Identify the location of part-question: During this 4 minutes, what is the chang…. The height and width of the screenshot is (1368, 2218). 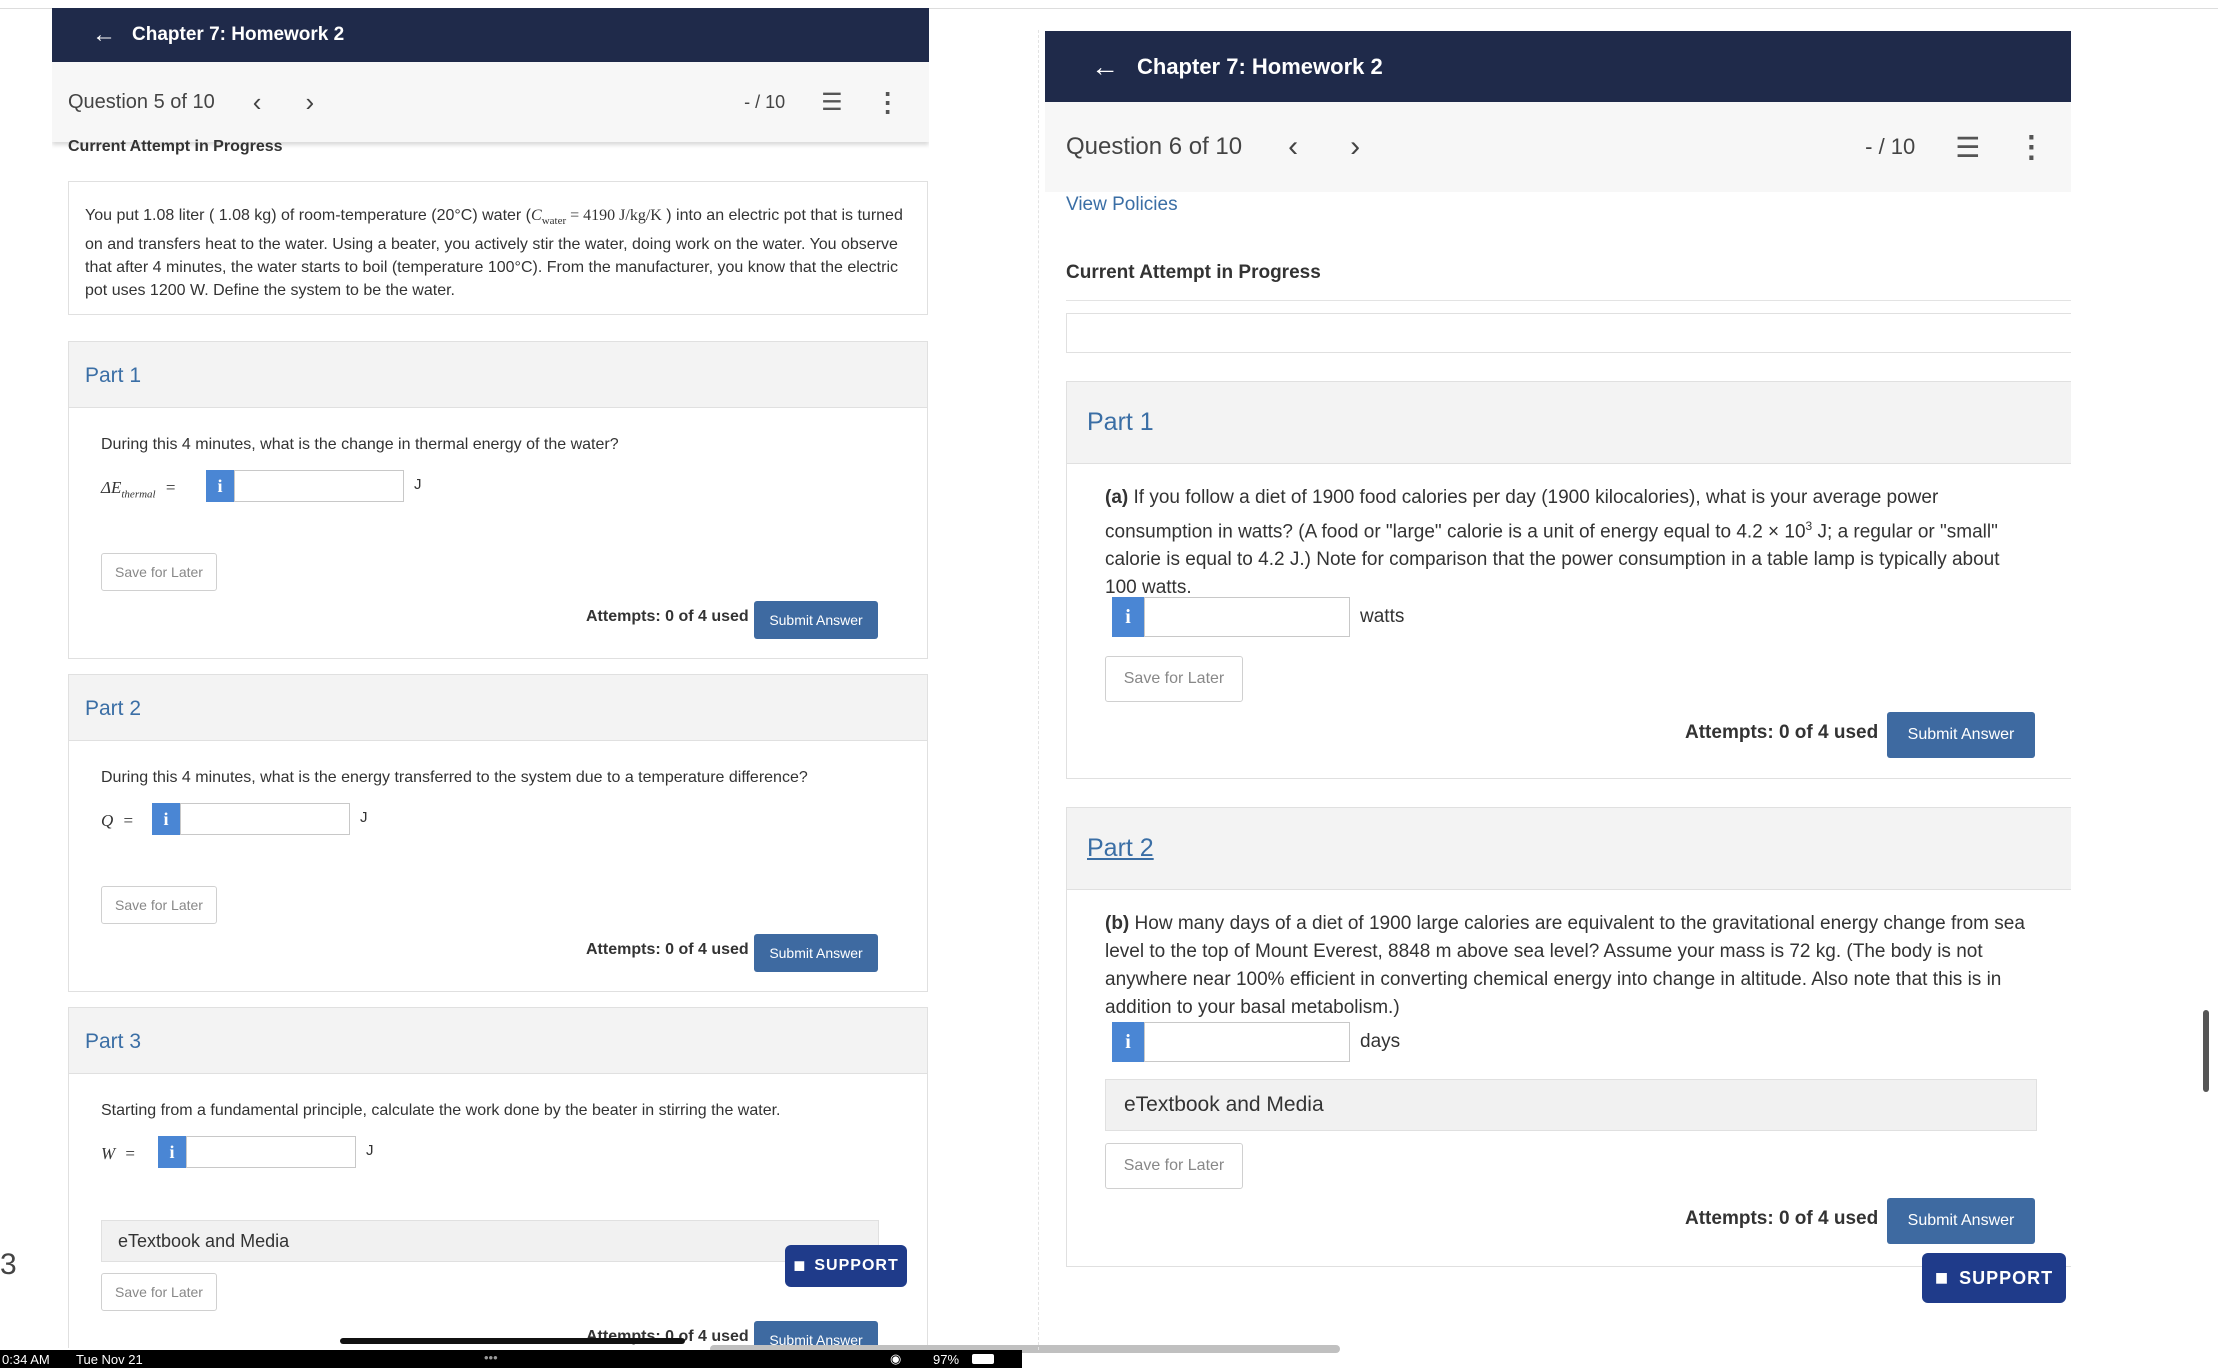
(360, 444).